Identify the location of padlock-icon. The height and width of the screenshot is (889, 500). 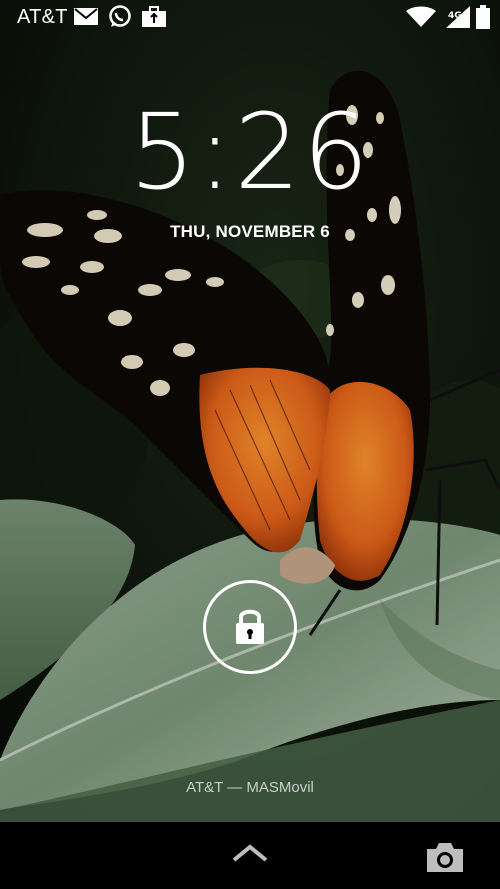
(250, 626).